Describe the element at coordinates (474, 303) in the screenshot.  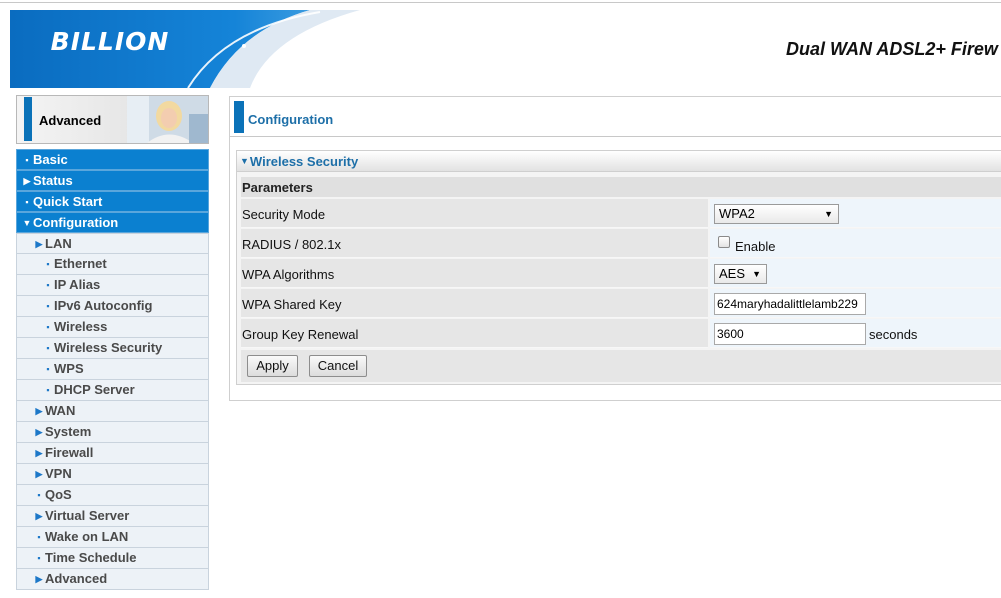
I see `field-label-cell: WPA Shared Key` at that location.